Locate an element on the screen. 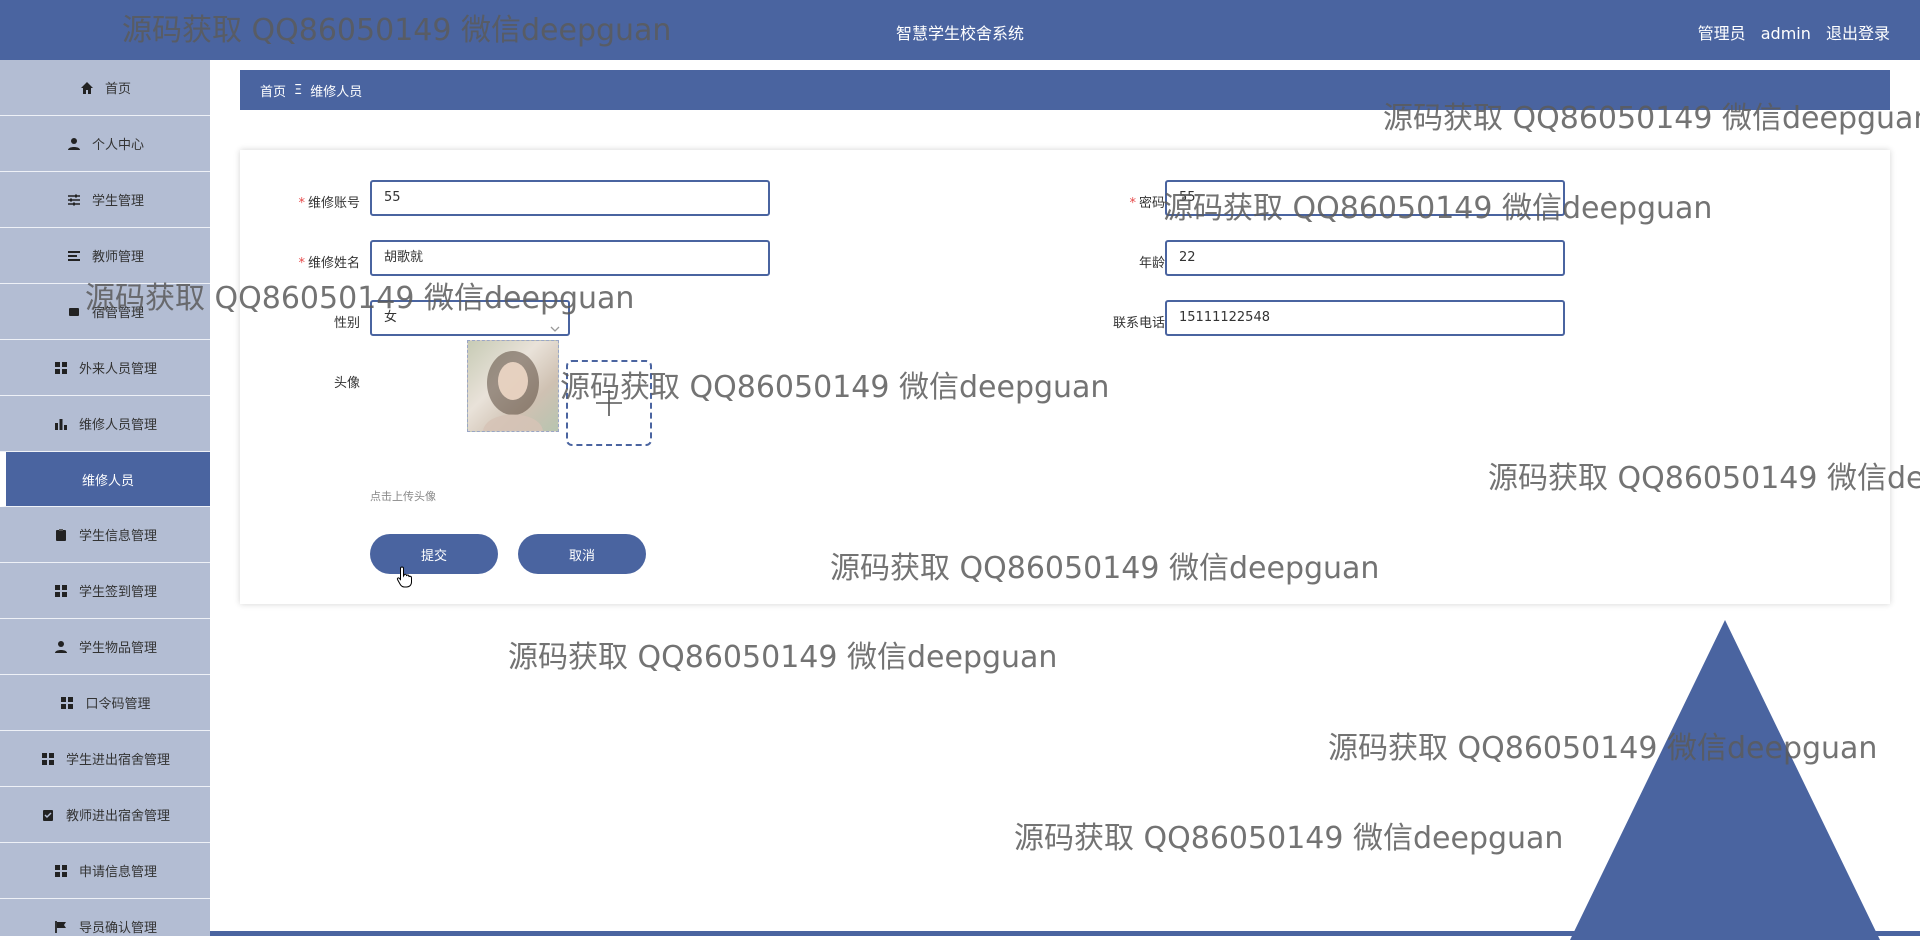  age-input: 22 is located at coordinates (1365, 258).